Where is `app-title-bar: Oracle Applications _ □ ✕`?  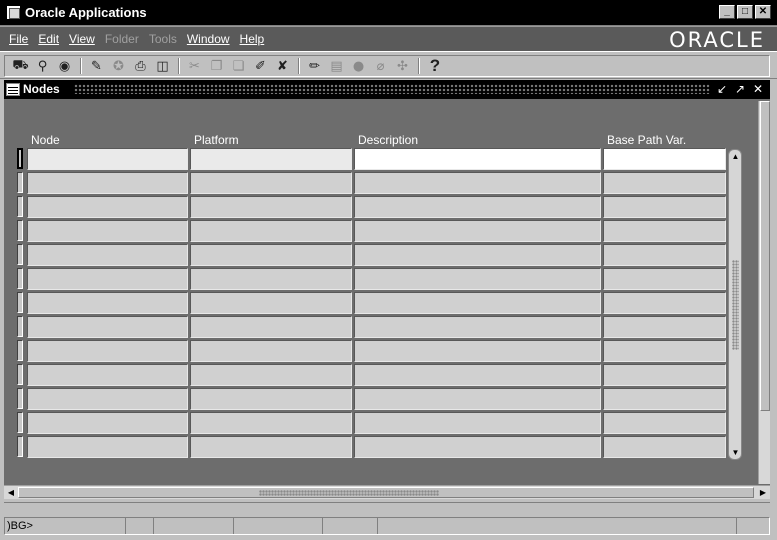 app-title-bar: Oracle Applications _ □ ✕ is located at coordinates (388, 13).